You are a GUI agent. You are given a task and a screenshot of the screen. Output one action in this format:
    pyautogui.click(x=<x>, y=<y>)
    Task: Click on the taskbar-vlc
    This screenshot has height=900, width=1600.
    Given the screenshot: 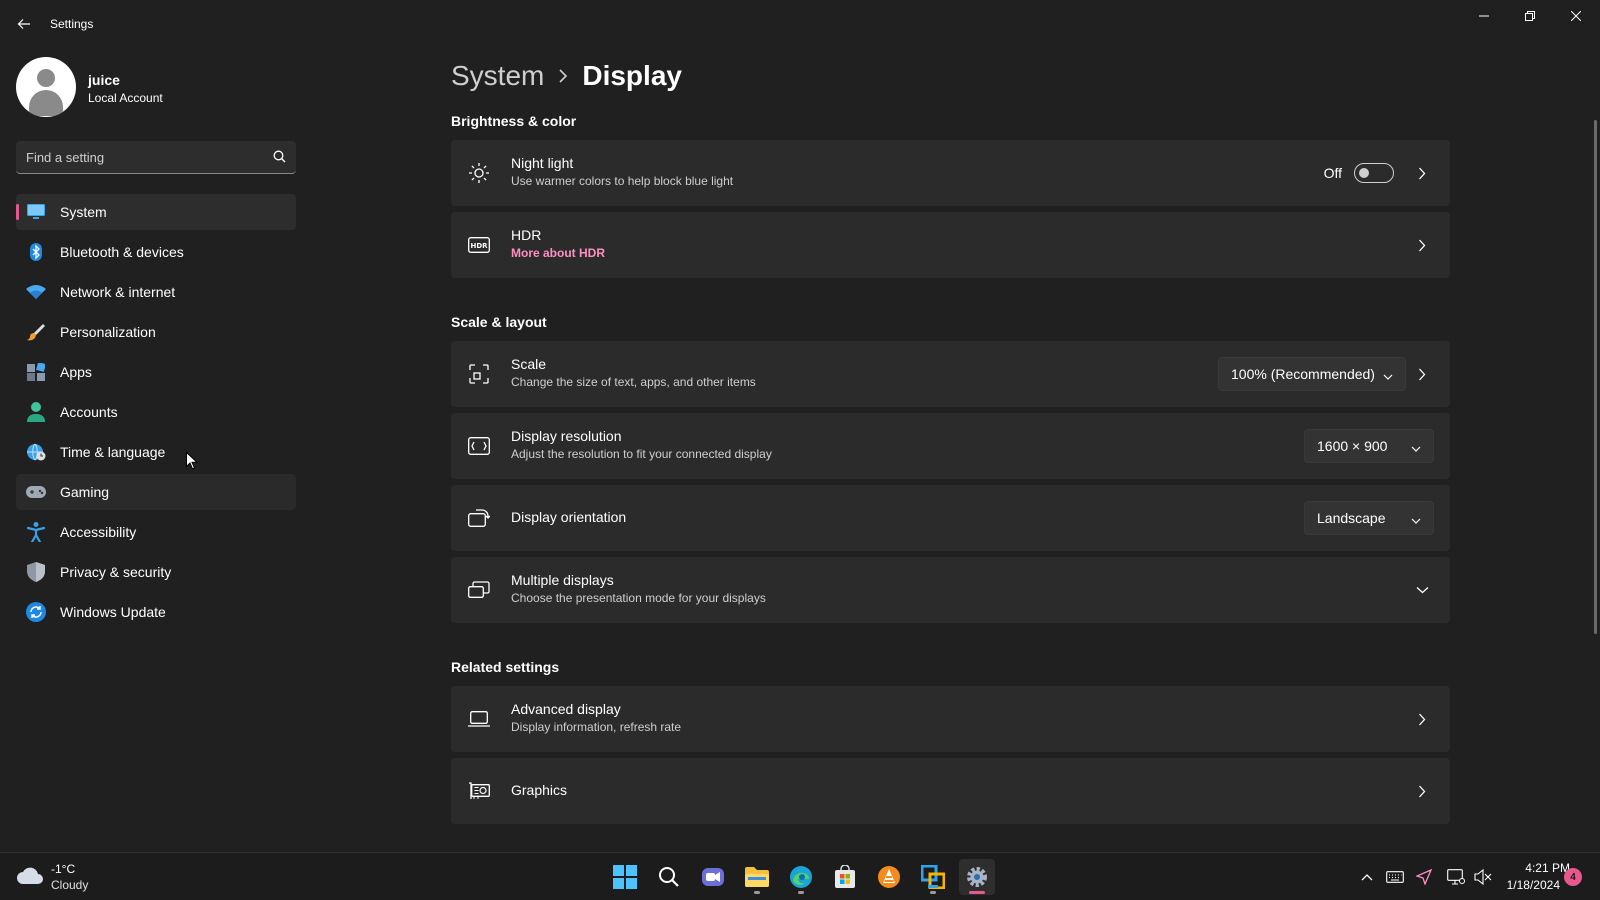 What is the action you would take?
    pyautogui.click(x=889, y=877)
    